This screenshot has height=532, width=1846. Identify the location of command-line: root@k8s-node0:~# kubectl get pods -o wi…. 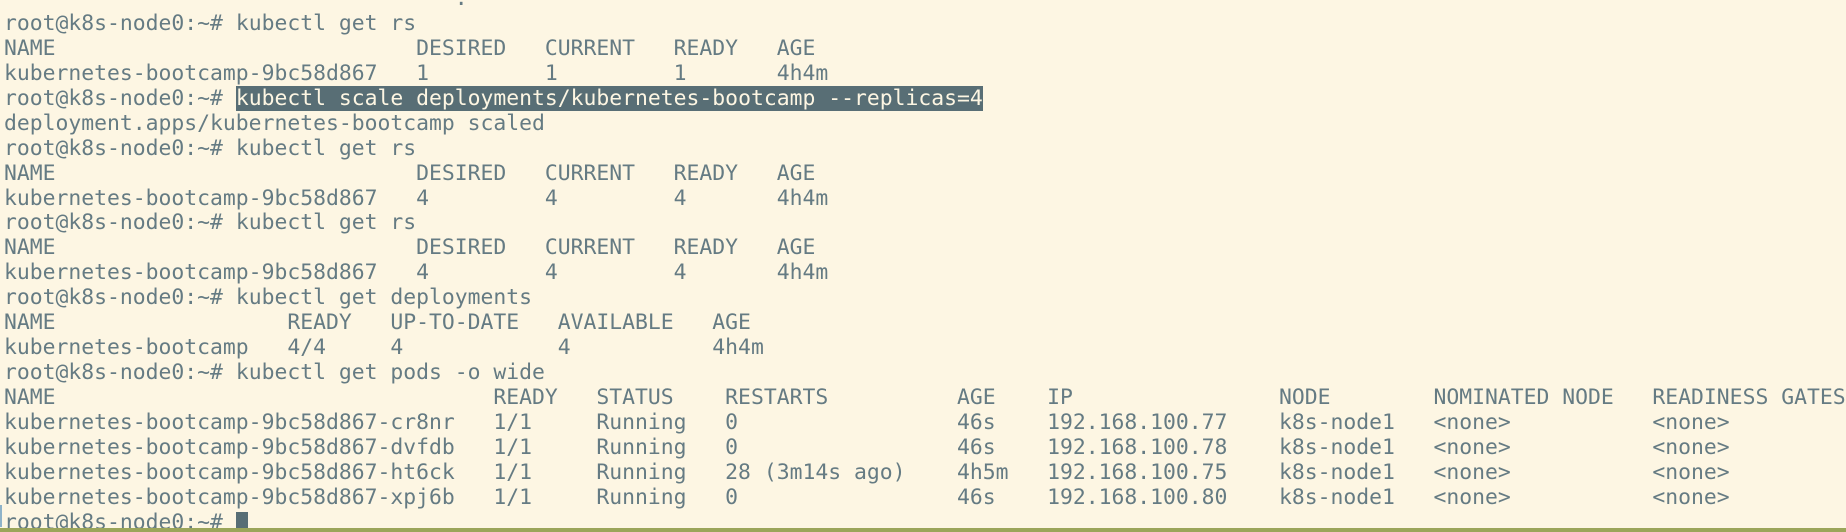
(925, 373).